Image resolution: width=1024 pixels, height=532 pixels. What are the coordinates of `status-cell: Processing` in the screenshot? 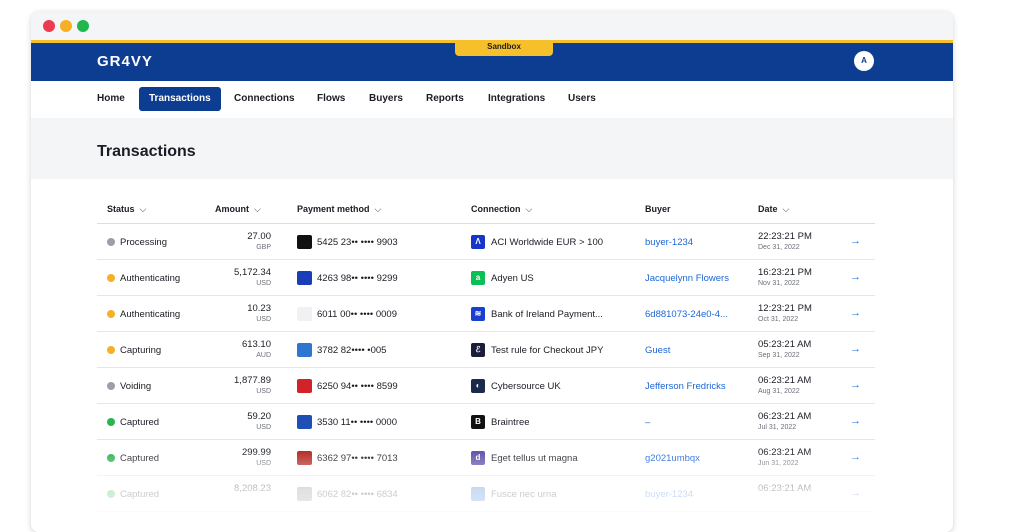 It's located at (137, 242).